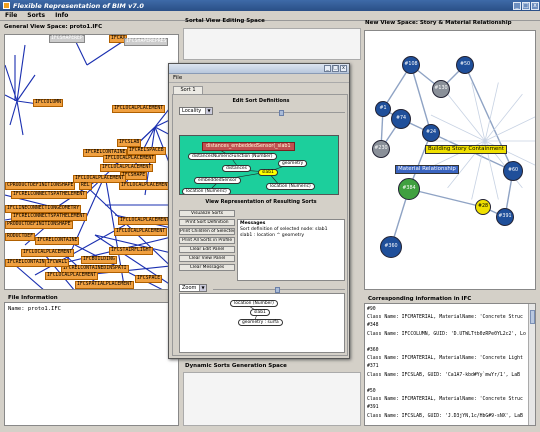 The width and height of the screenshot is (540, 432). Describe the element at coordinates (254, 303) in the screenshot. I see `view-node: location (Number)` at that location.